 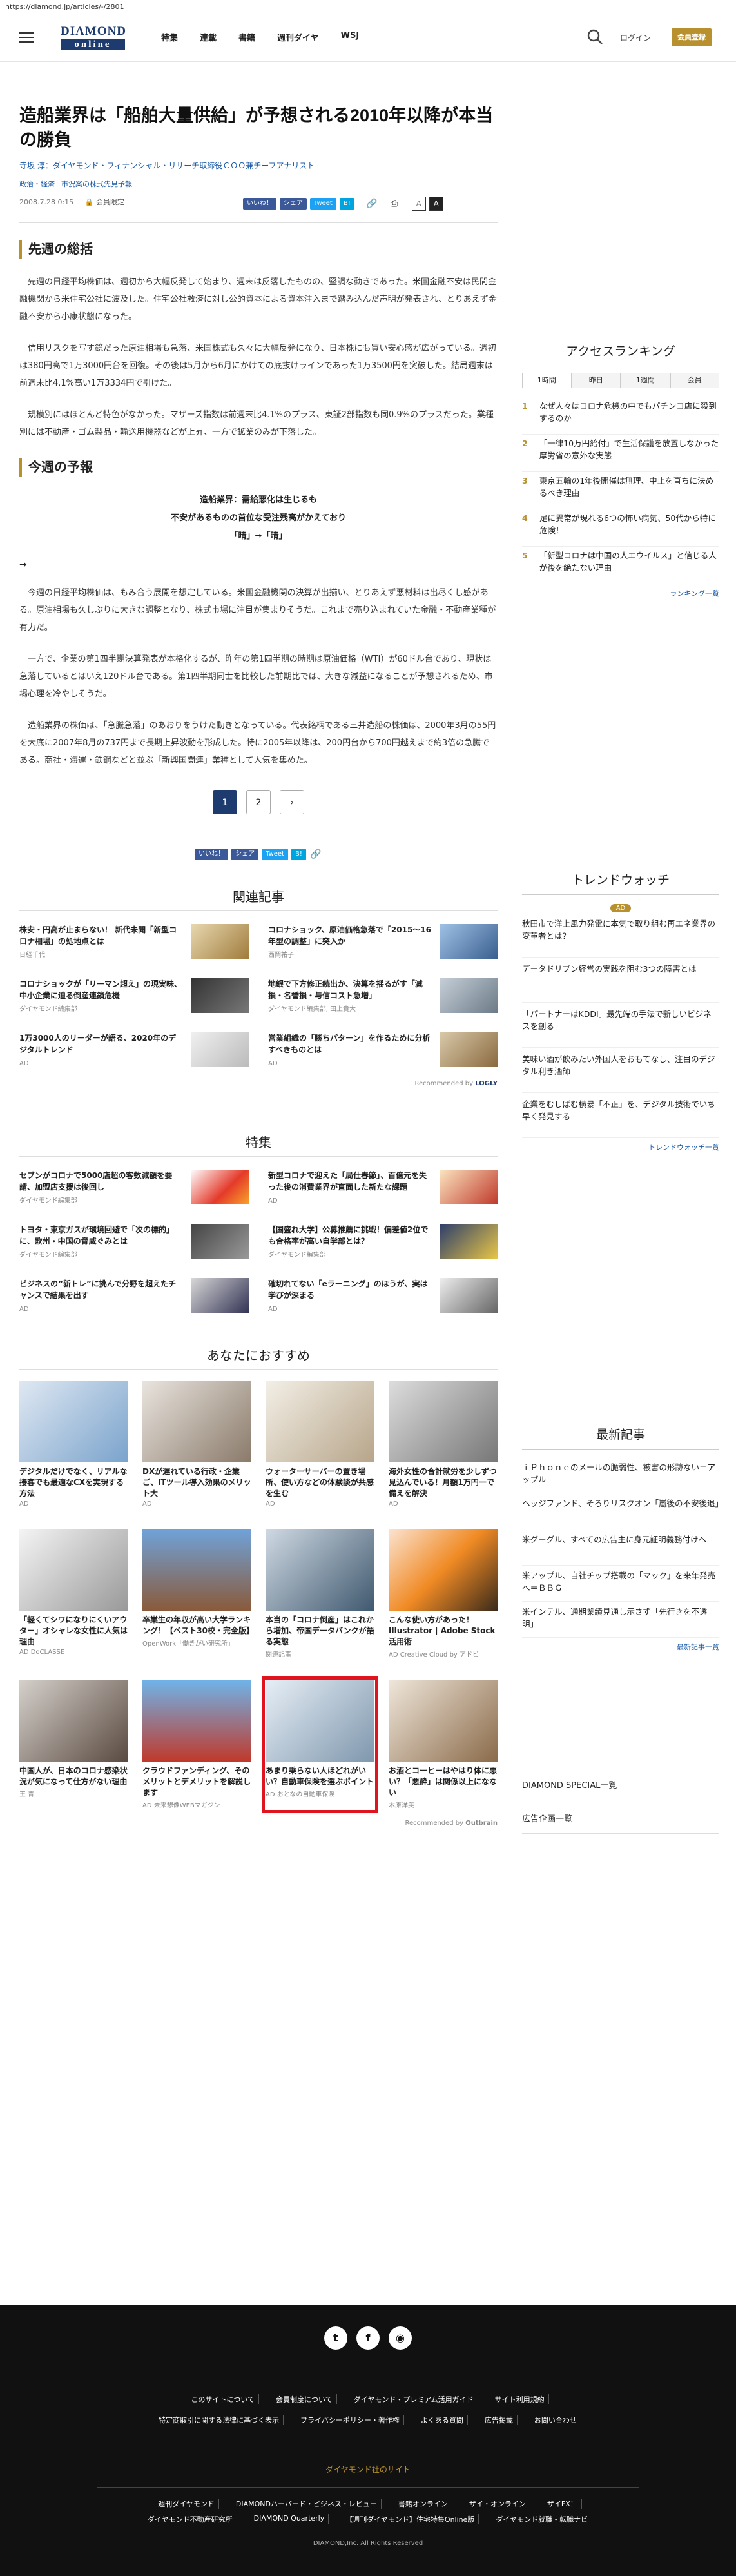 I want to click on login-link: ログイン, so click(x=635, y=37).